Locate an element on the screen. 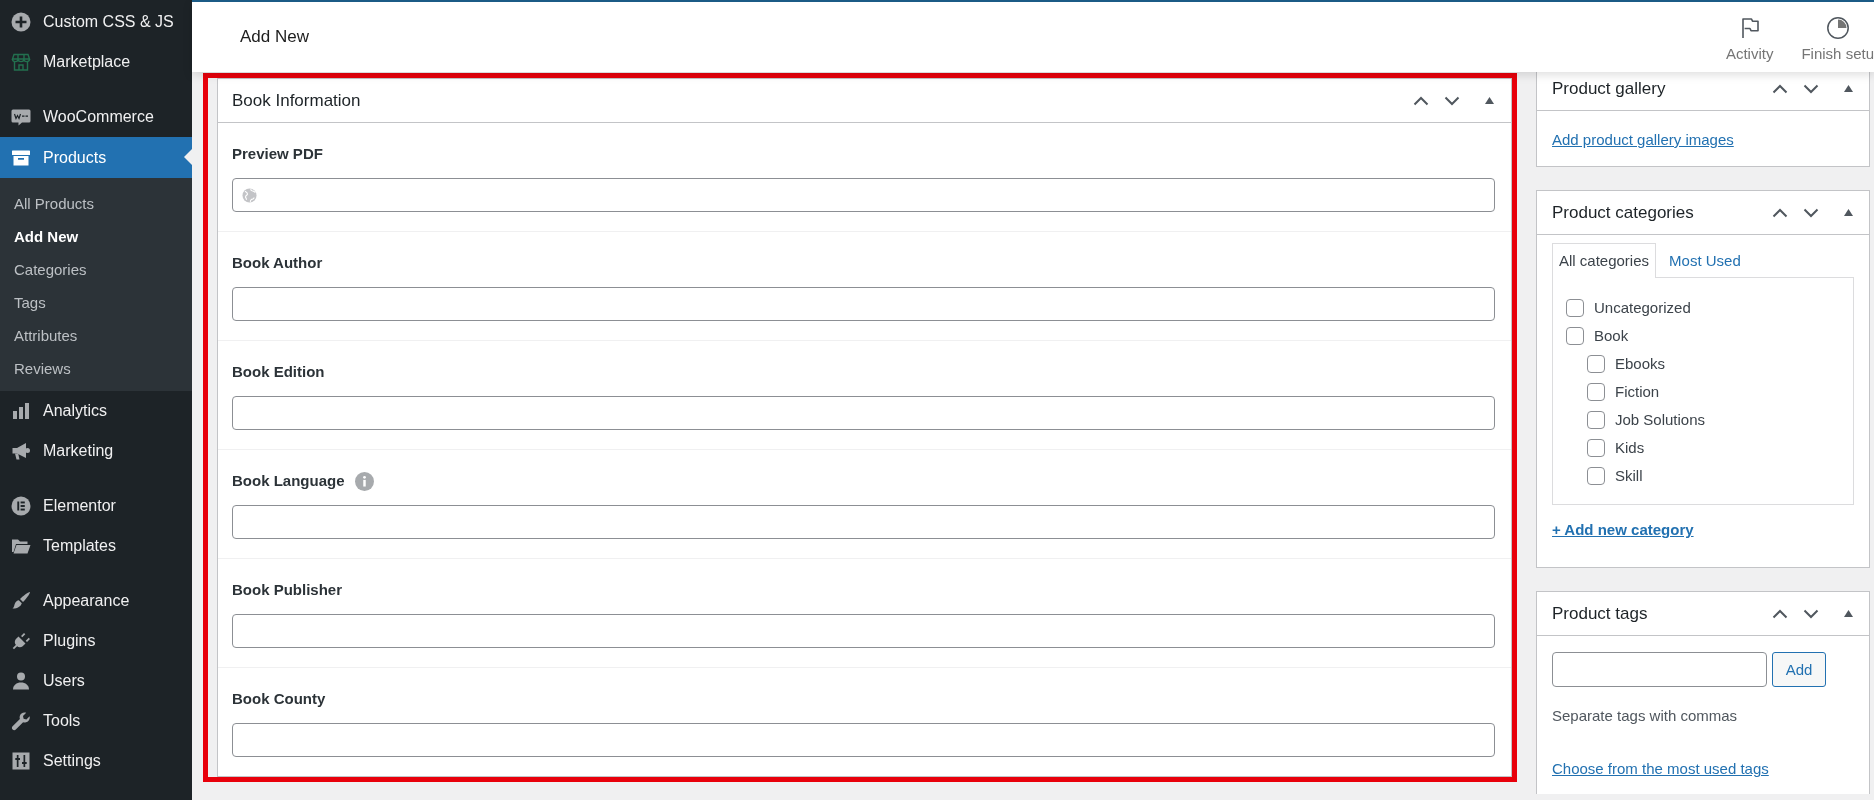  submenu-item: Reviews is located at coordinates (42, 368).